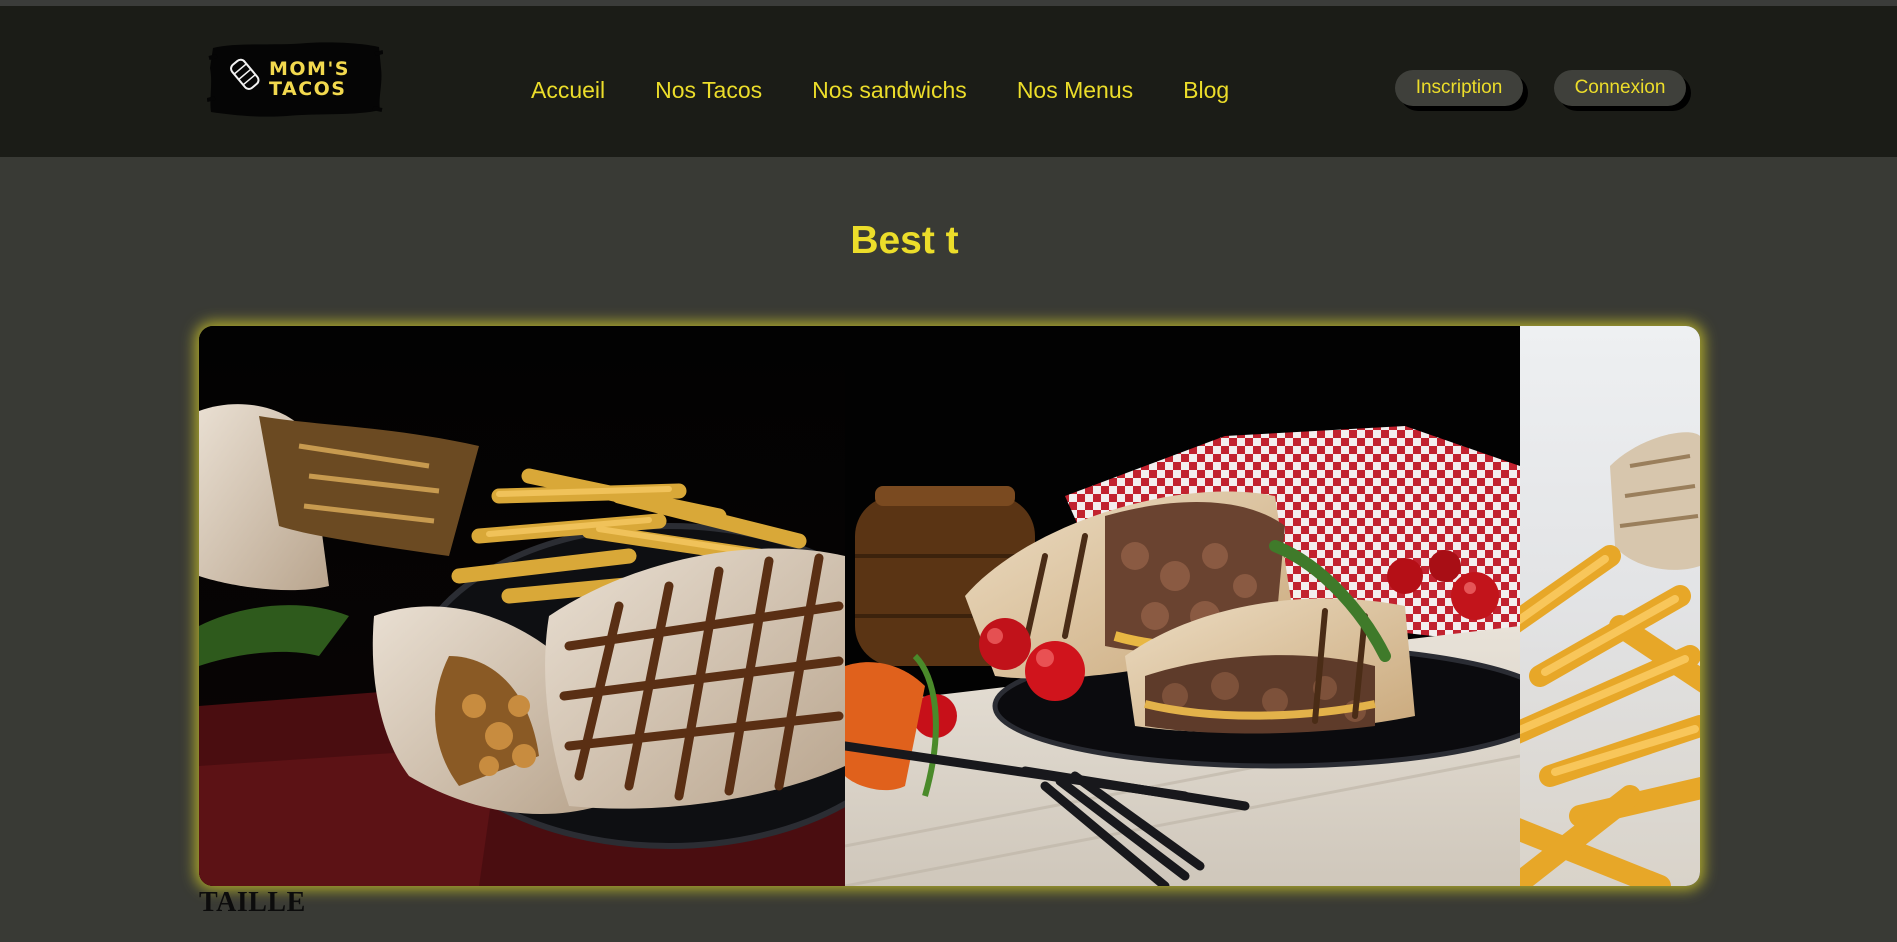 This screenshot has width=1897, height=942. What do you see at coordinates (568, 90) in the screenshot?
I see `nav-link-accueil: Accueil` at bounding box center [568, 90].